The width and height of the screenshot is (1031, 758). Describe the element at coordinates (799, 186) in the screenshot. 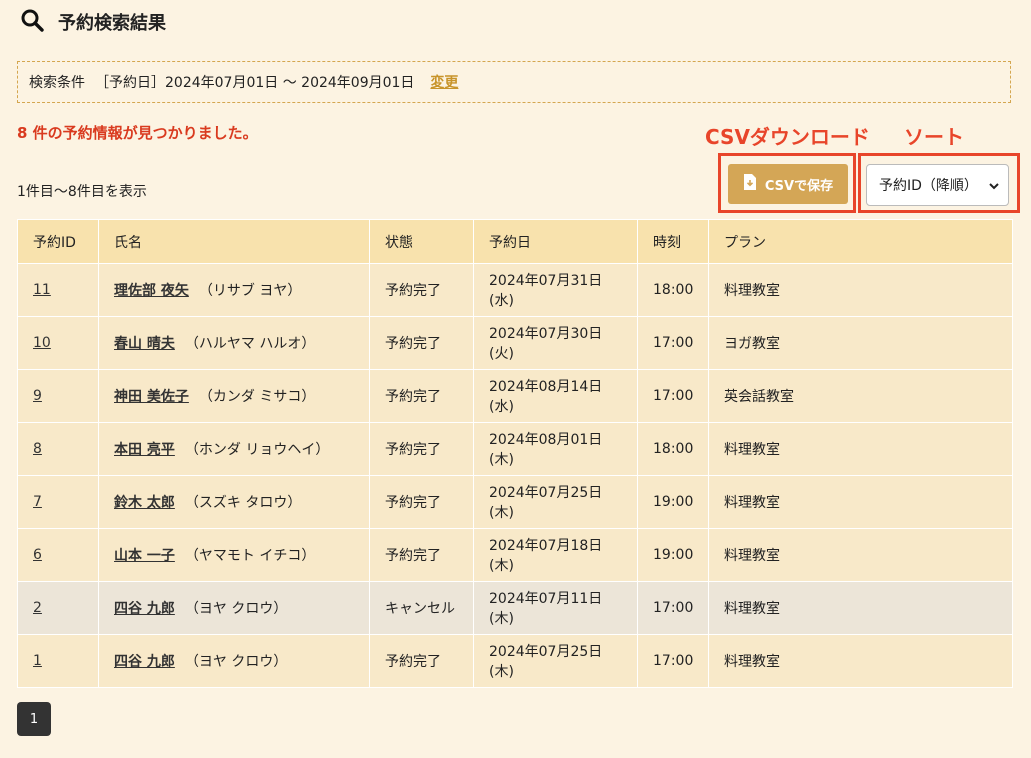

I see `csv-save-label: CSVで保存` at that location.